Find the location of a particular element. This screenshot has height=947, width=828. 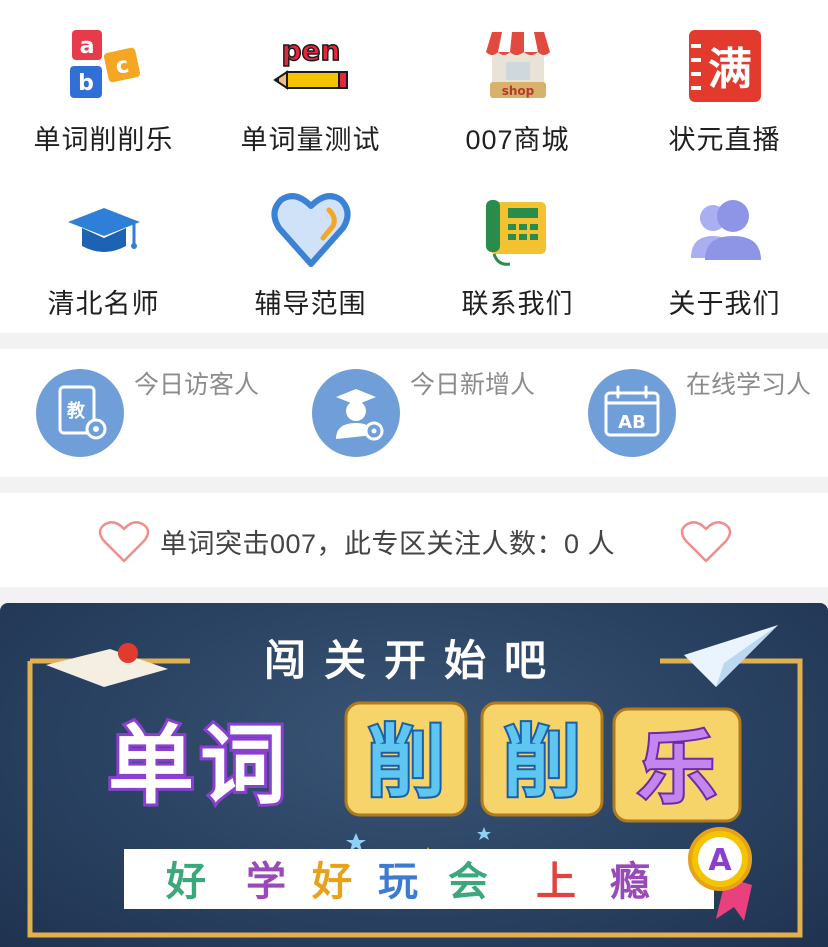

stat-label: 今日访客人 is located at coordinates (197, 385).